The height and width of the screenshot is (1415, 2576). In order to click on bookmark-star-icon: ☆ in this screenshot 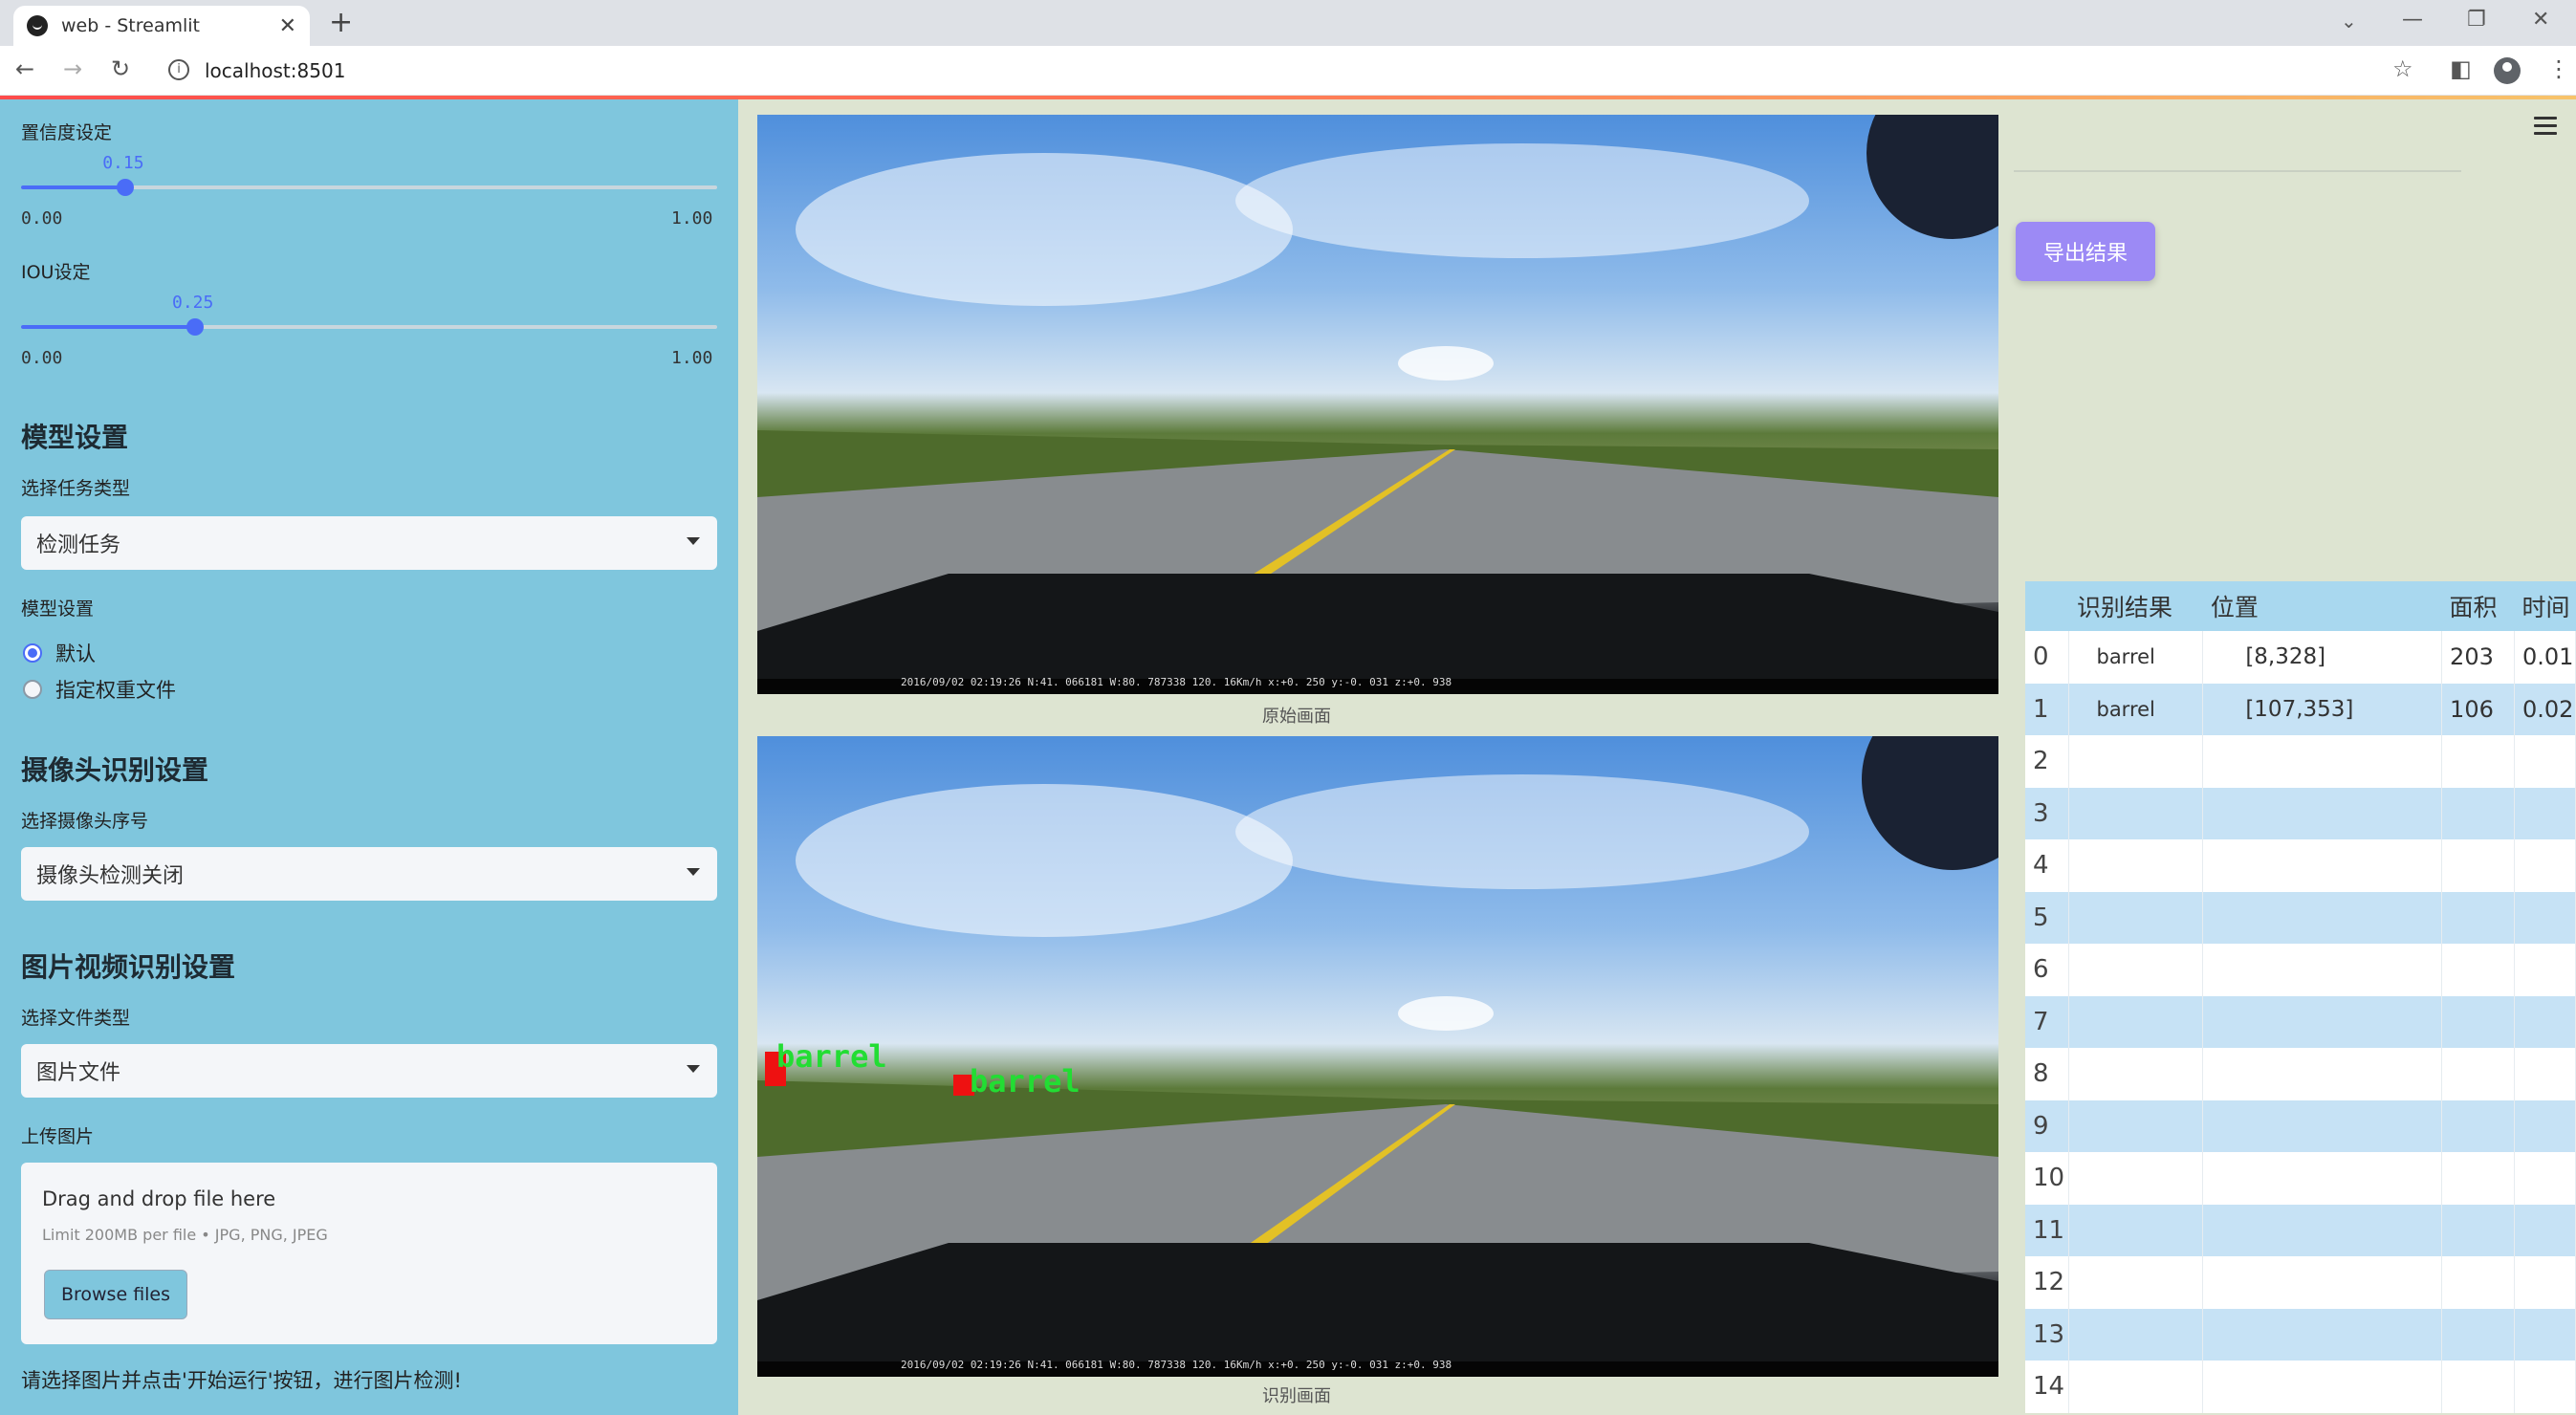, I will do `click(2402, 69)`.